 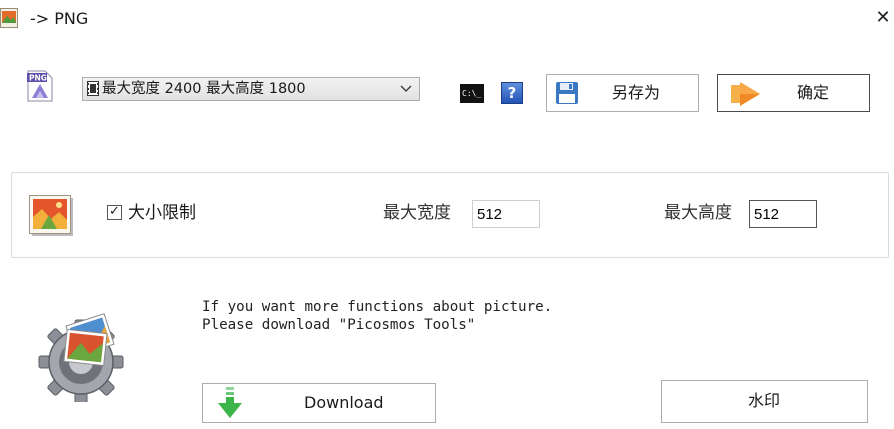 I want to click on film-icon, so click(x=93, y=92).